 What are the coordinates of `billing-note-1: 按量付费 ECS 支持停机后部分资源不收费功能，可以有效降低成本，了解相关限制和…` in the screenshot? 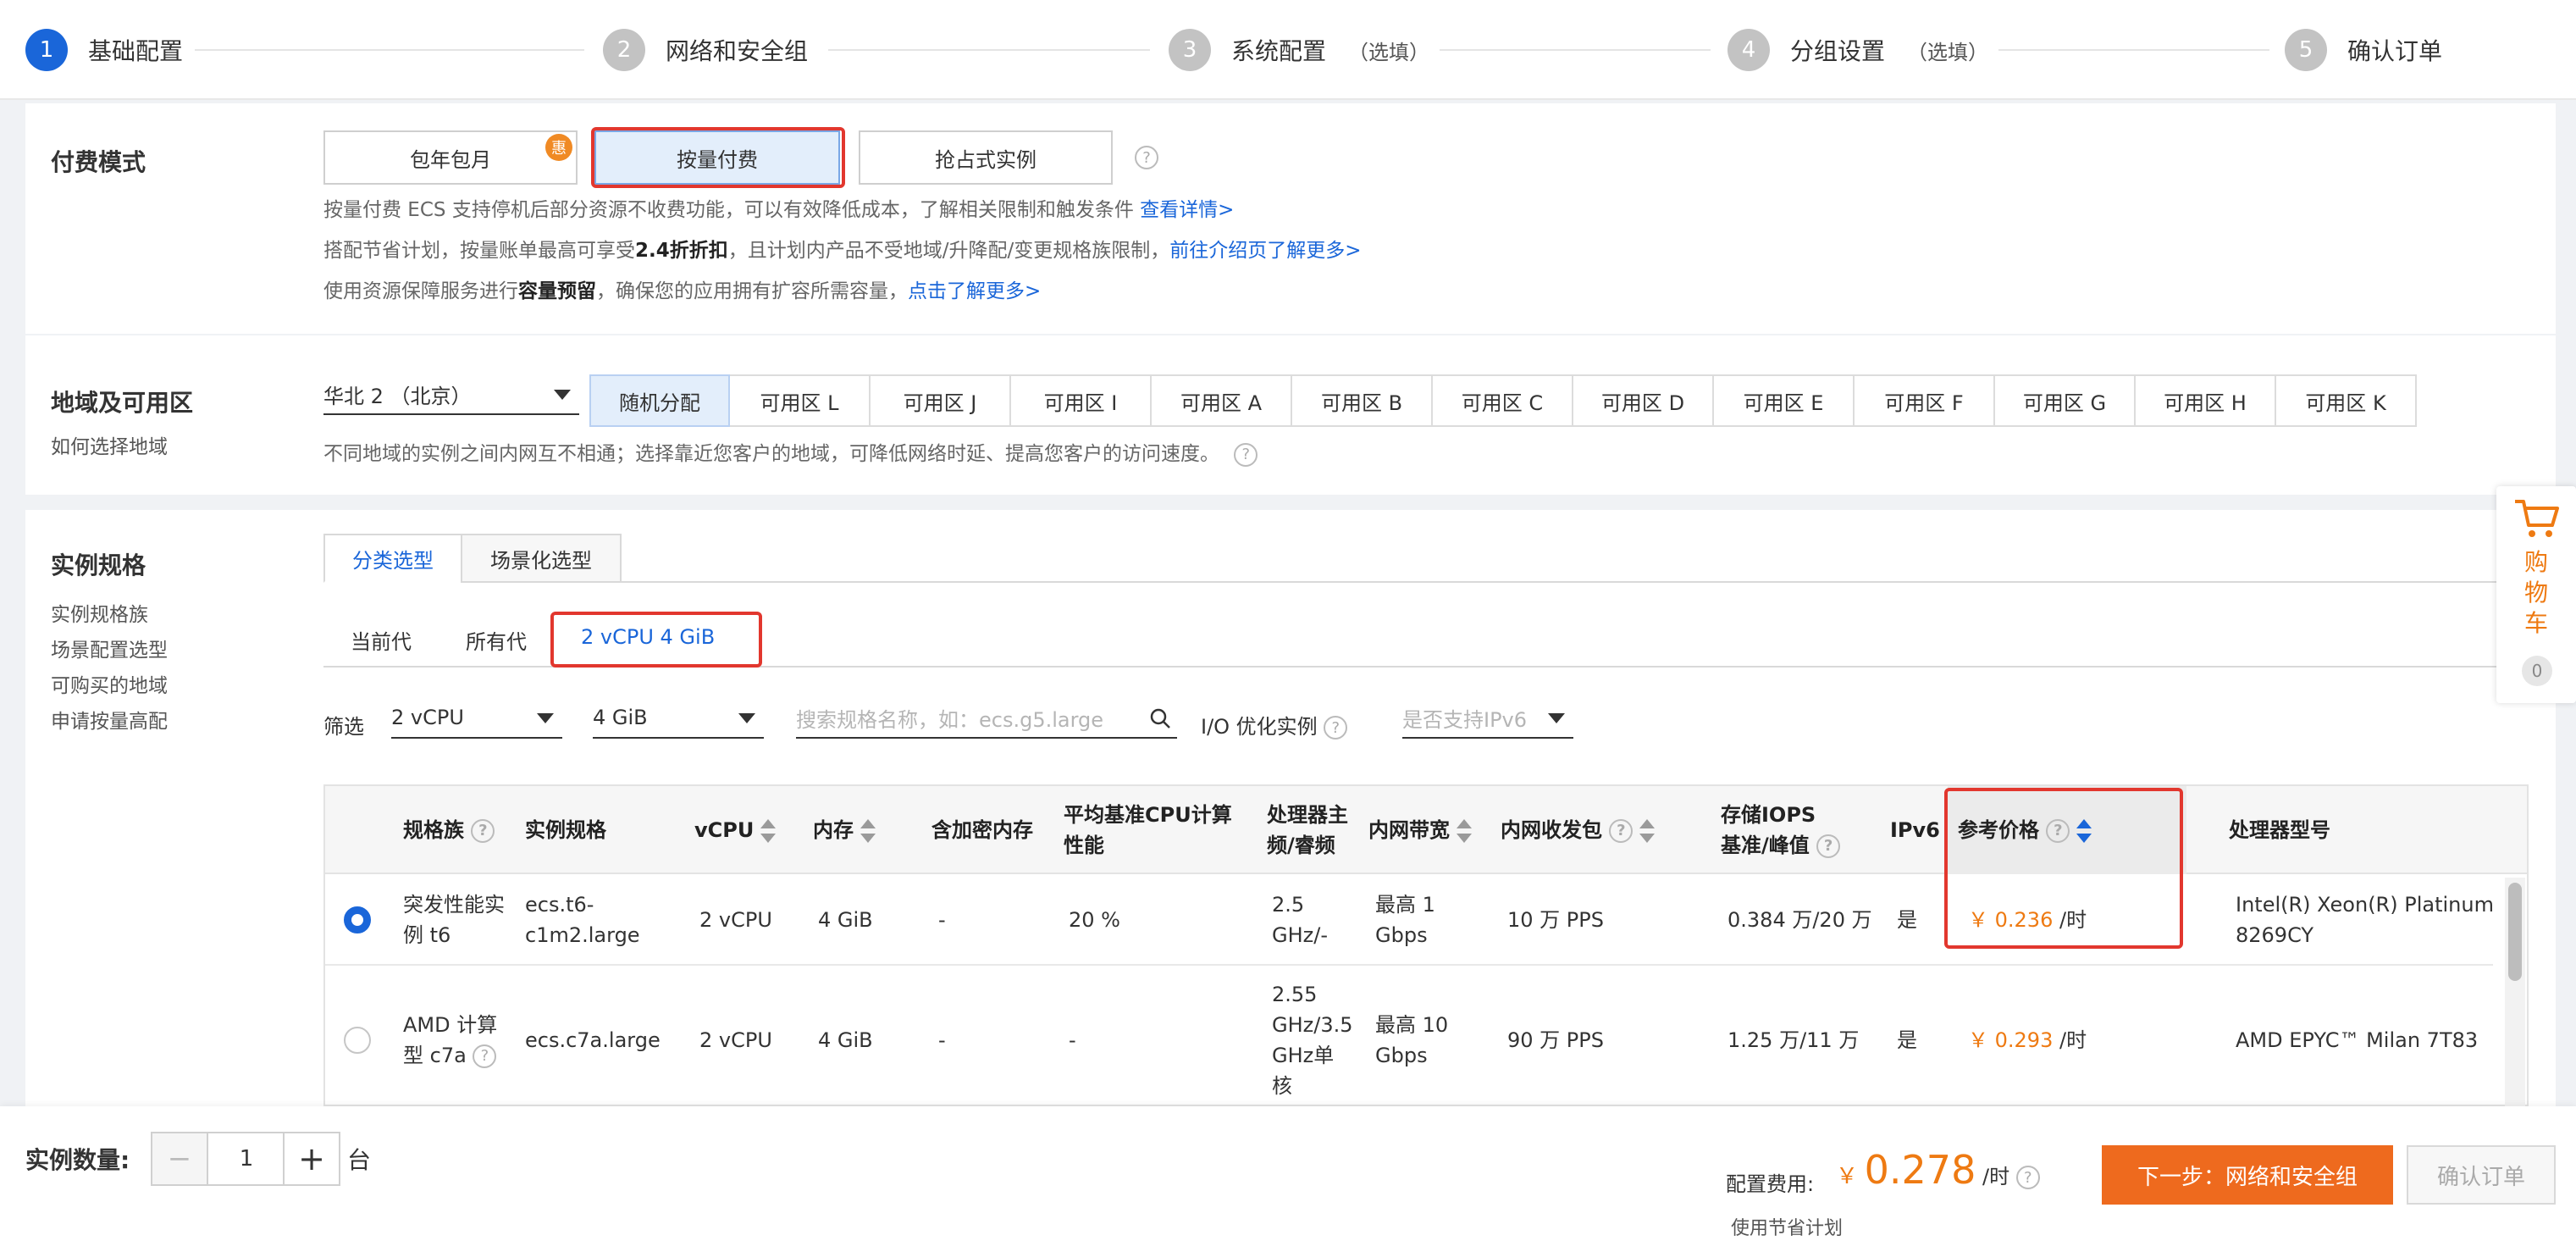 It's located at (778, 207).